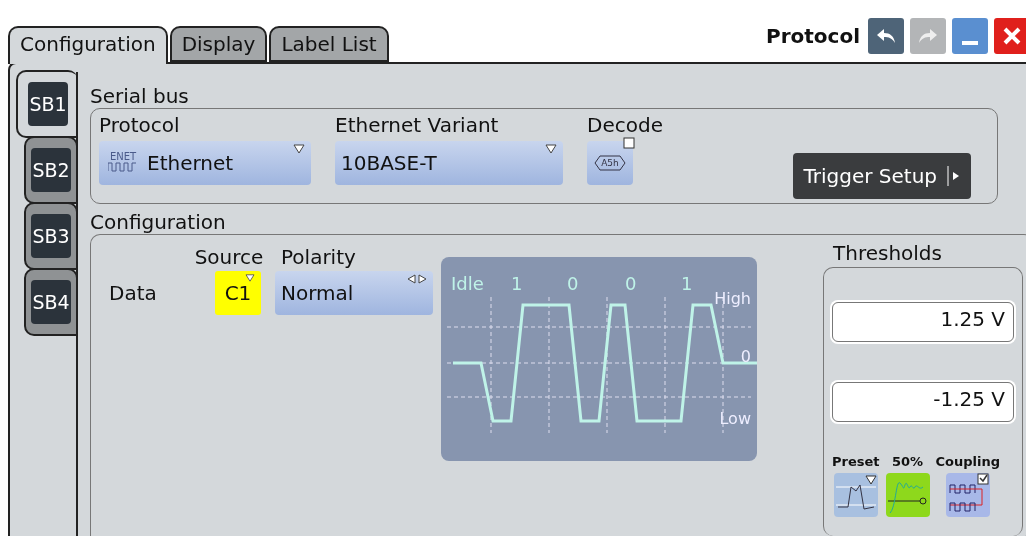 This screenshot has height=536, width=1026. What do you see at coordinates (467, 283) in the screenshot?
I see `bit-label: Idle` at bounding box center [467, 283].